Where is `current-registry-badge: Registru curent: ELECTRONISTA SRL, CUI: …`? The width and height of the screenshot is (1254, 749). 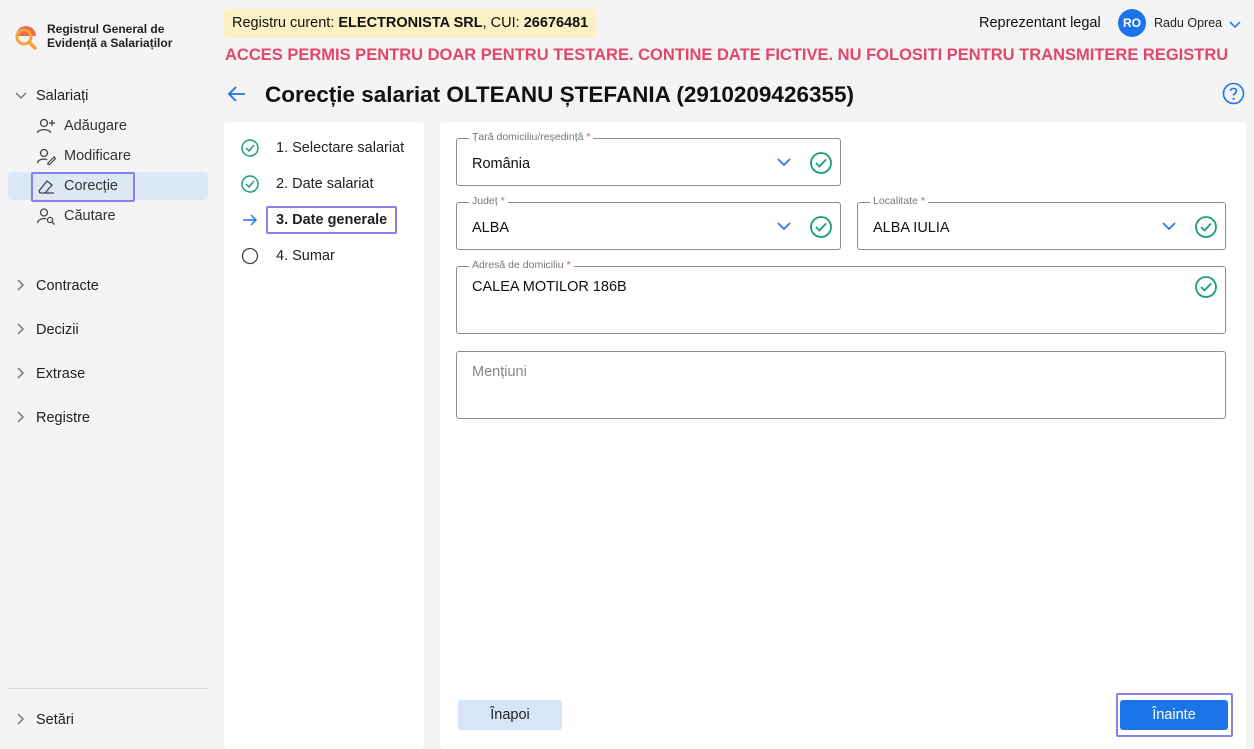 current-registry-badge: Registru curent: ELECTRONISTA SRL, CUI: … is located at coordinates (410, 23).